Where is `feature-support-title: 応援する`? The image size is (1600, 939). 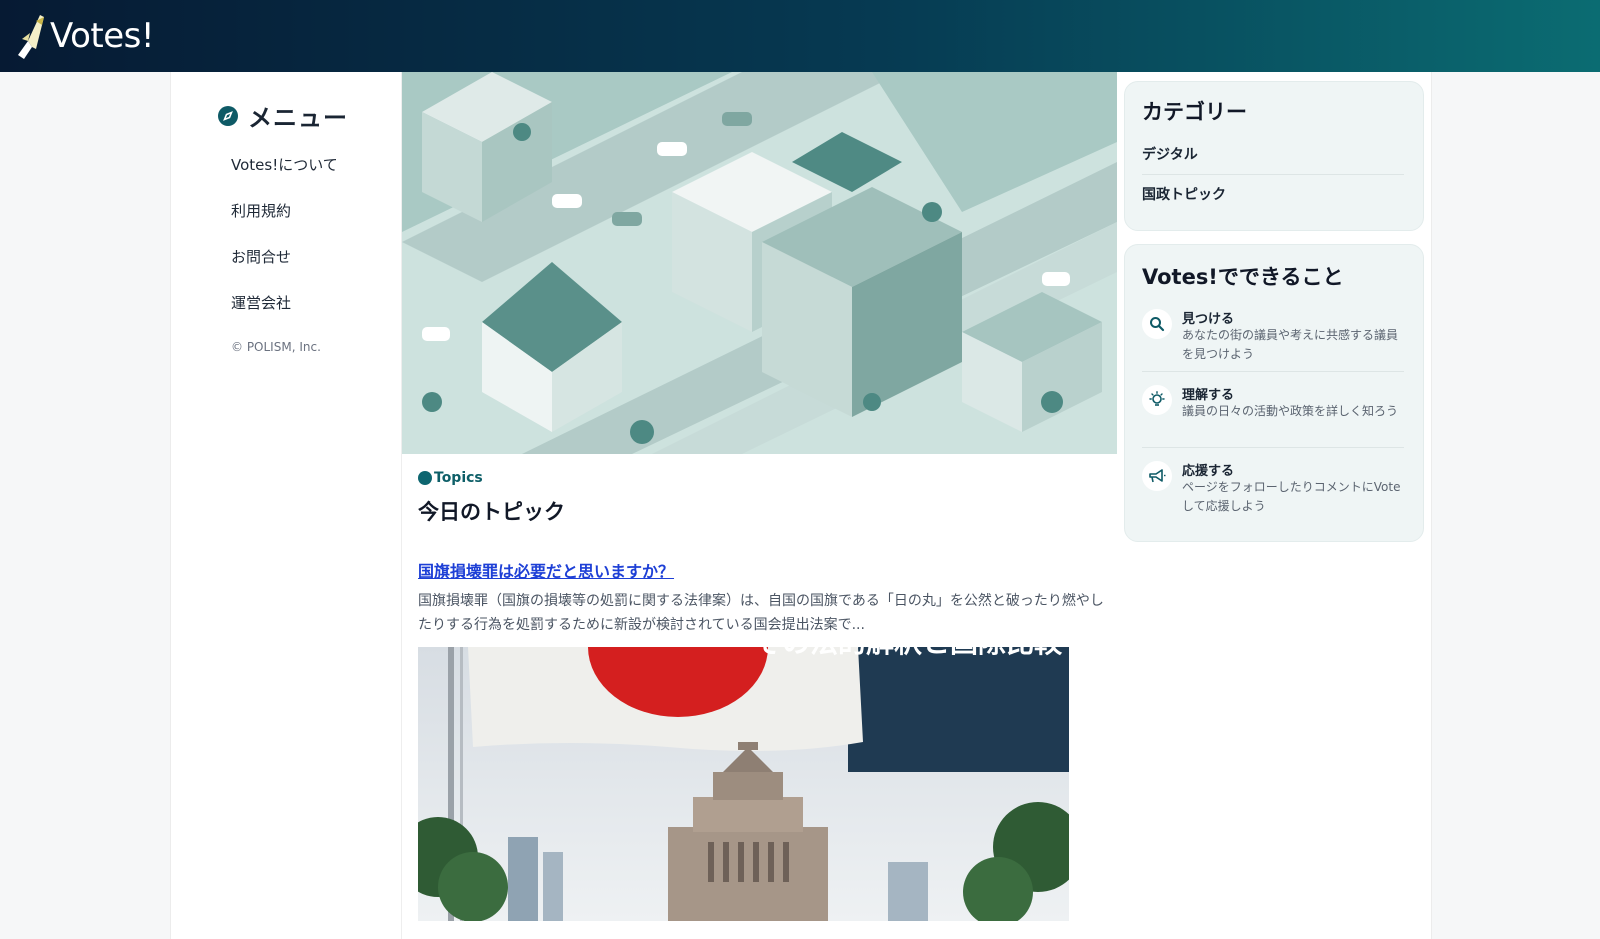
feature-support-title: 応援する is located at coordinates (1208, 471).